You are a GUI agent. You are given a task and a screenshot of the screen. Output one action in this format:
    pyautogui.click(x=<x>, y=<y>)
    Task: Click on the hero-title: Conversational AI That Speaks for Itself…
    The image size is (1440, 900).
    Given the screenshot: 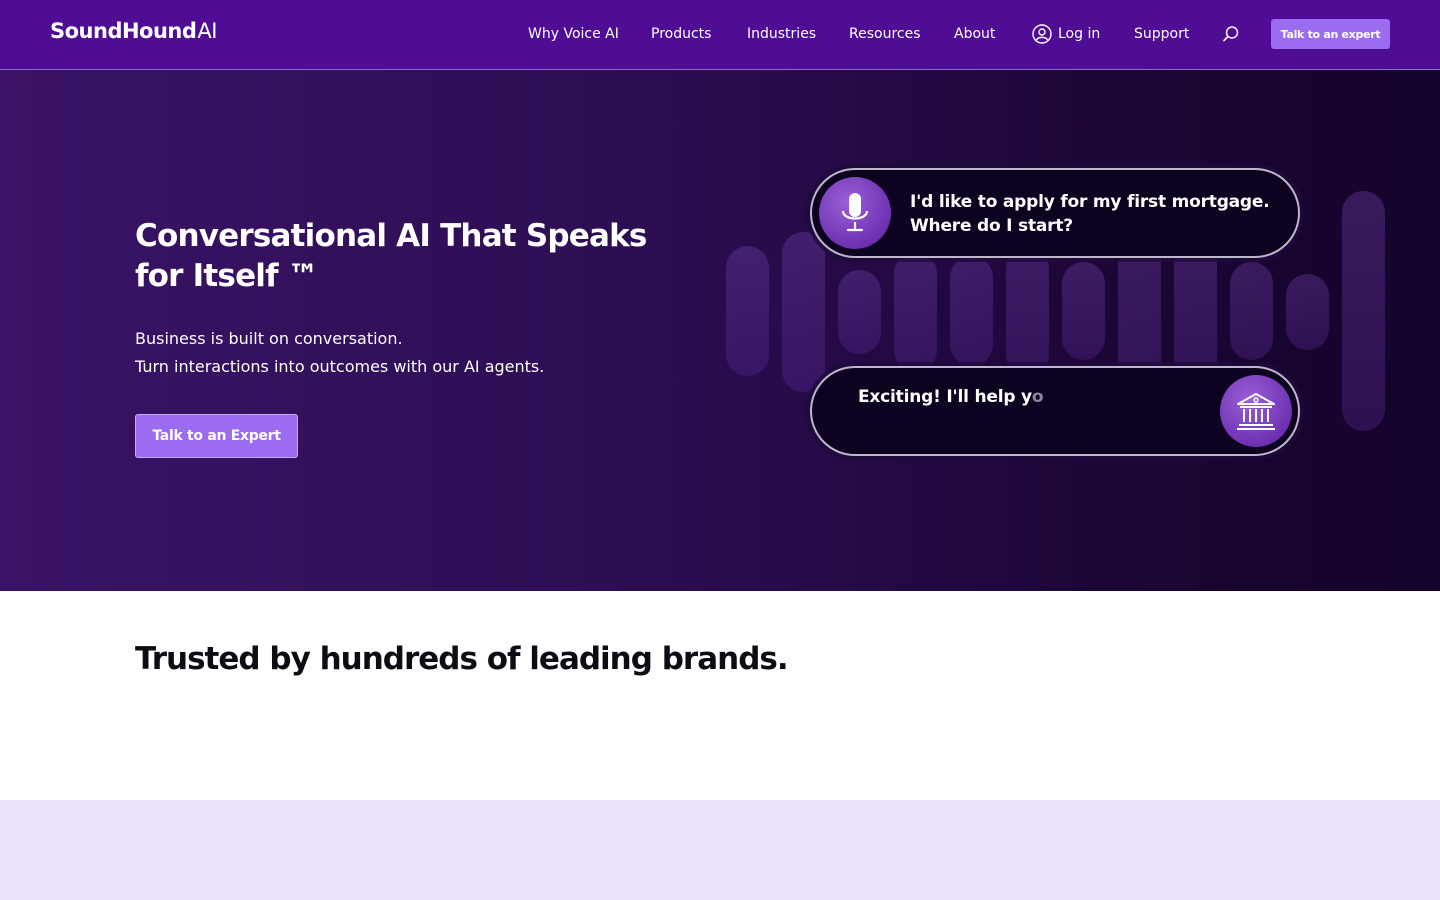 What is the action you would take?
    pyautogui.click(x=391, y=256)
    